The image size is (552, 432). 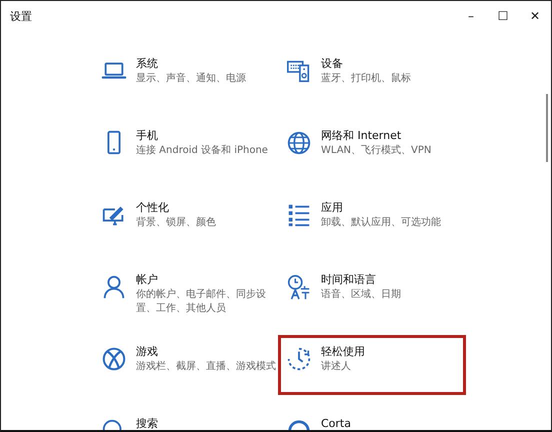 I want to click on category-title: 搜索, so click(x=147, y=423).